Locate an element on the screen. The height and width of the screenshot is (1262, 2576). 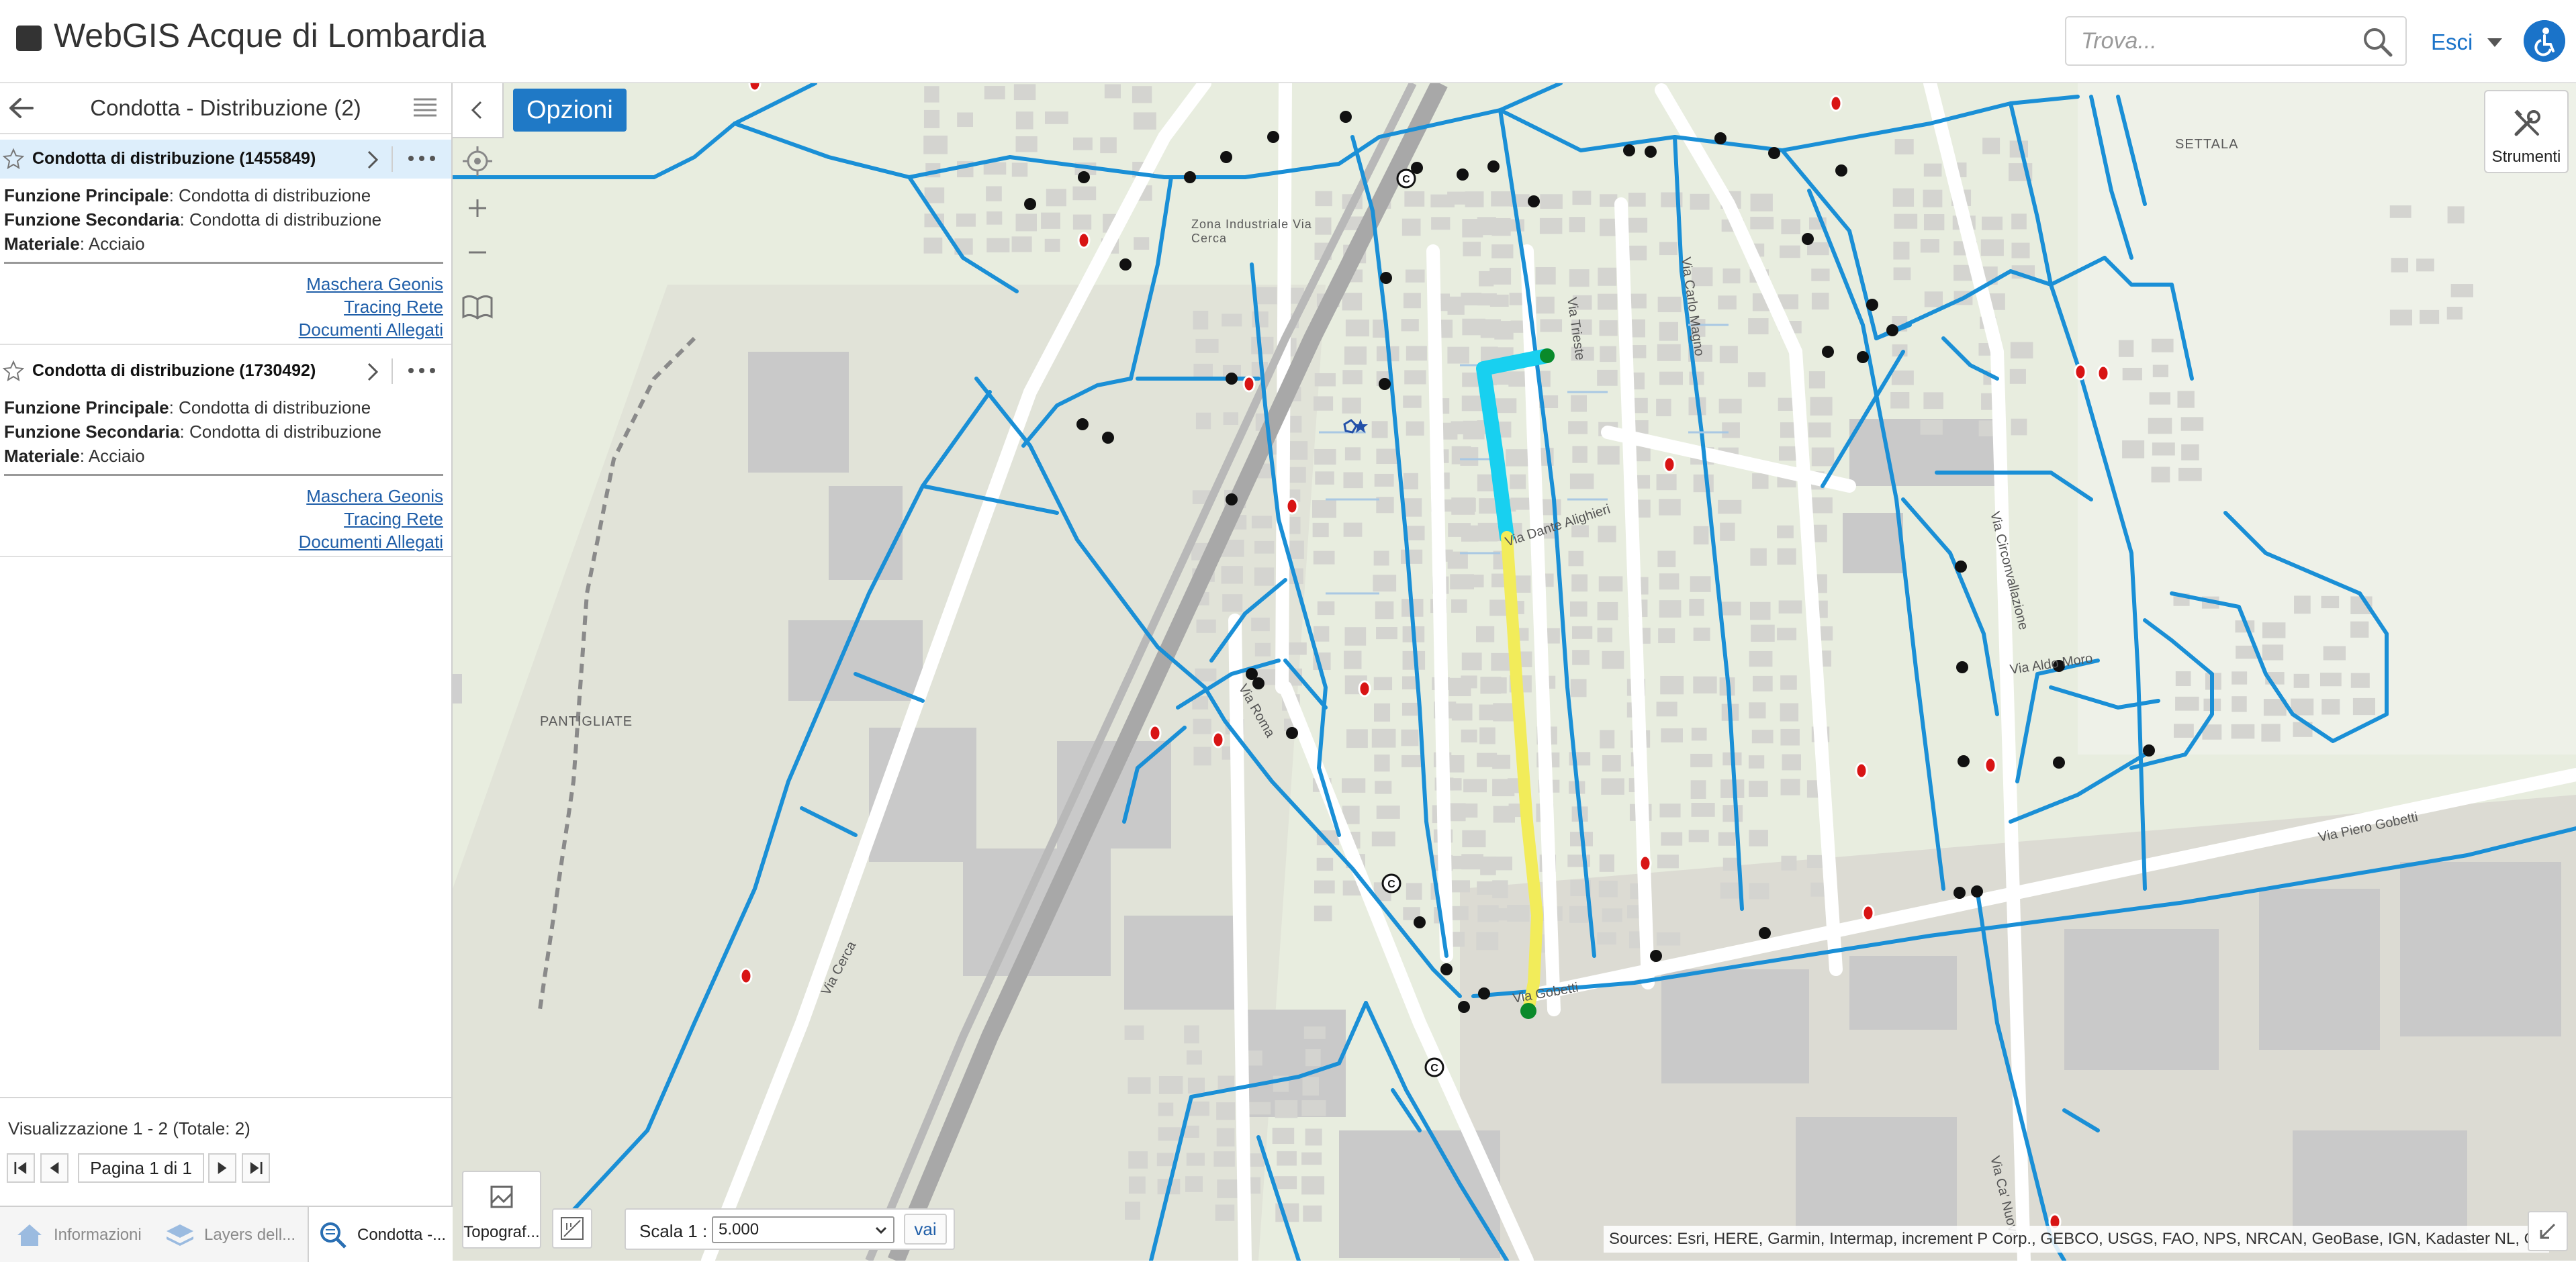
place-label: PANTIGLIATE is located at coordinates (586, 722).